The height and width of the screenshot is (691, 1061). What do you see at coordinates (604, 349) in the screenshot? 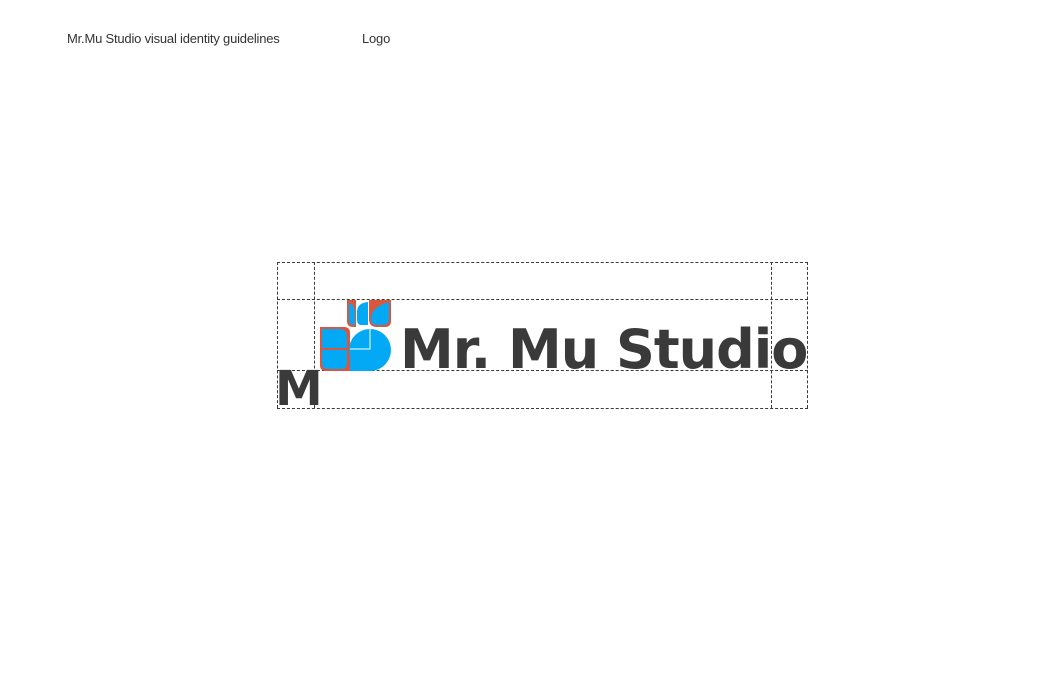
I see `logo-wordmark: Mr. Mu Studio` at bounding box center [604, 349].